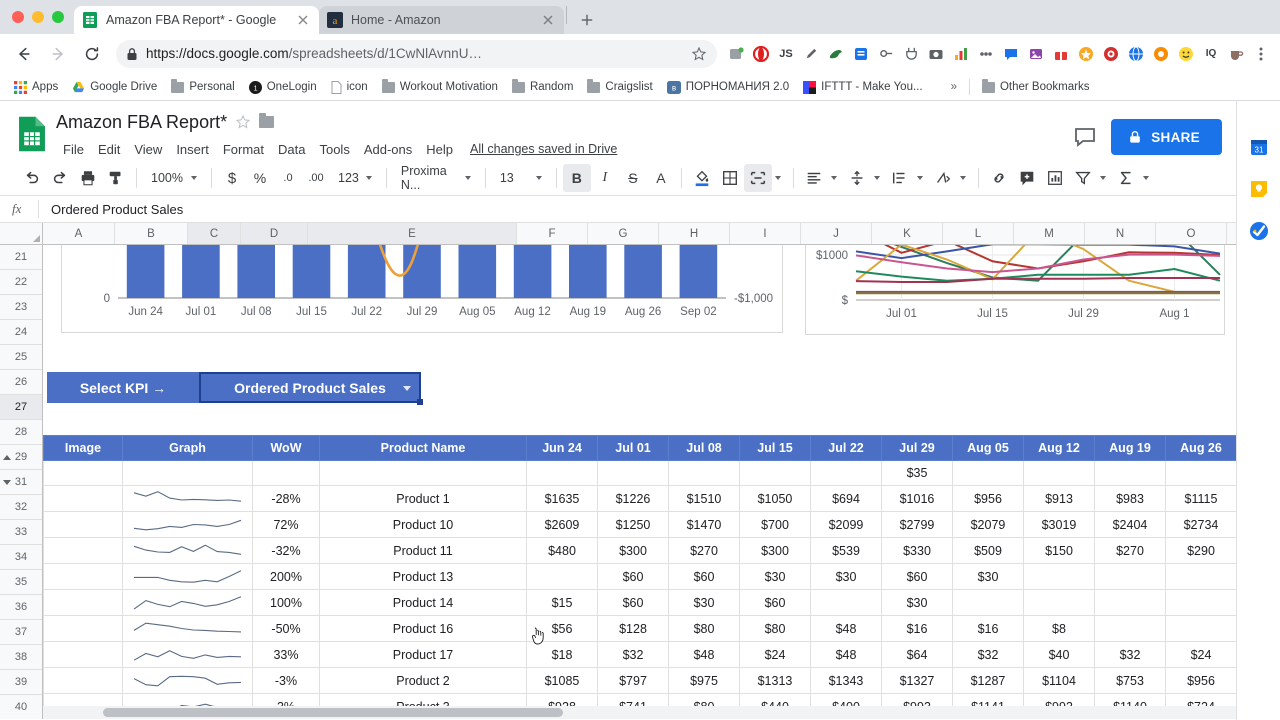  What do you see at coordinates (21, 432) in the screenshot?
I see `row-header-28: 28` at bounding box center [21, 432].